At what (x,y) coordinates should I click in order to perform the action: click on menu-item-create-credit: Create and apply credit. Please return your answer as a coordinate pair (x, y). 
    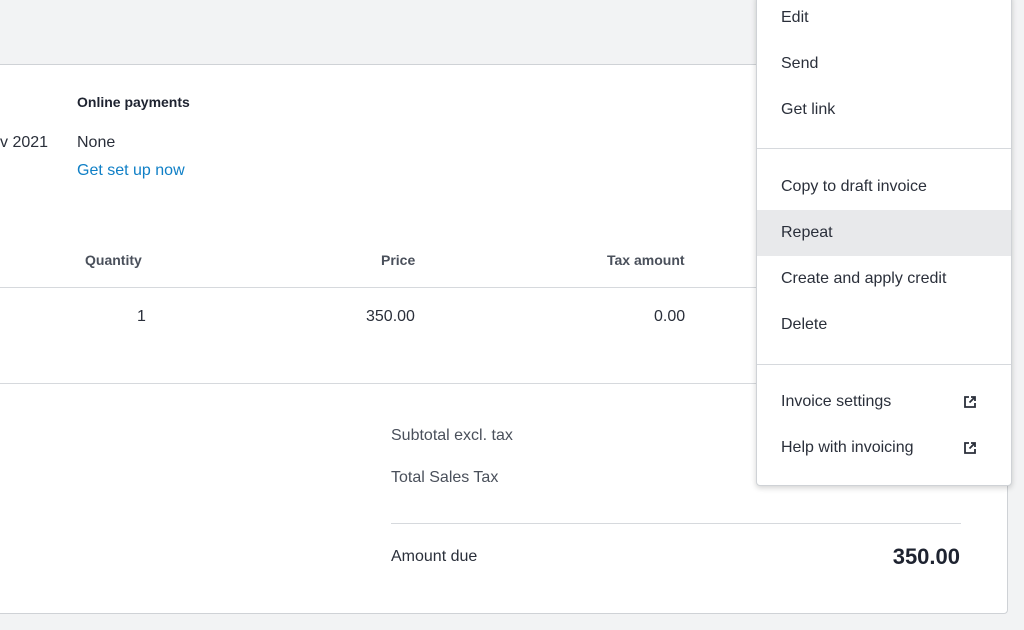
    Looking at the image, I should click on (884, 279).